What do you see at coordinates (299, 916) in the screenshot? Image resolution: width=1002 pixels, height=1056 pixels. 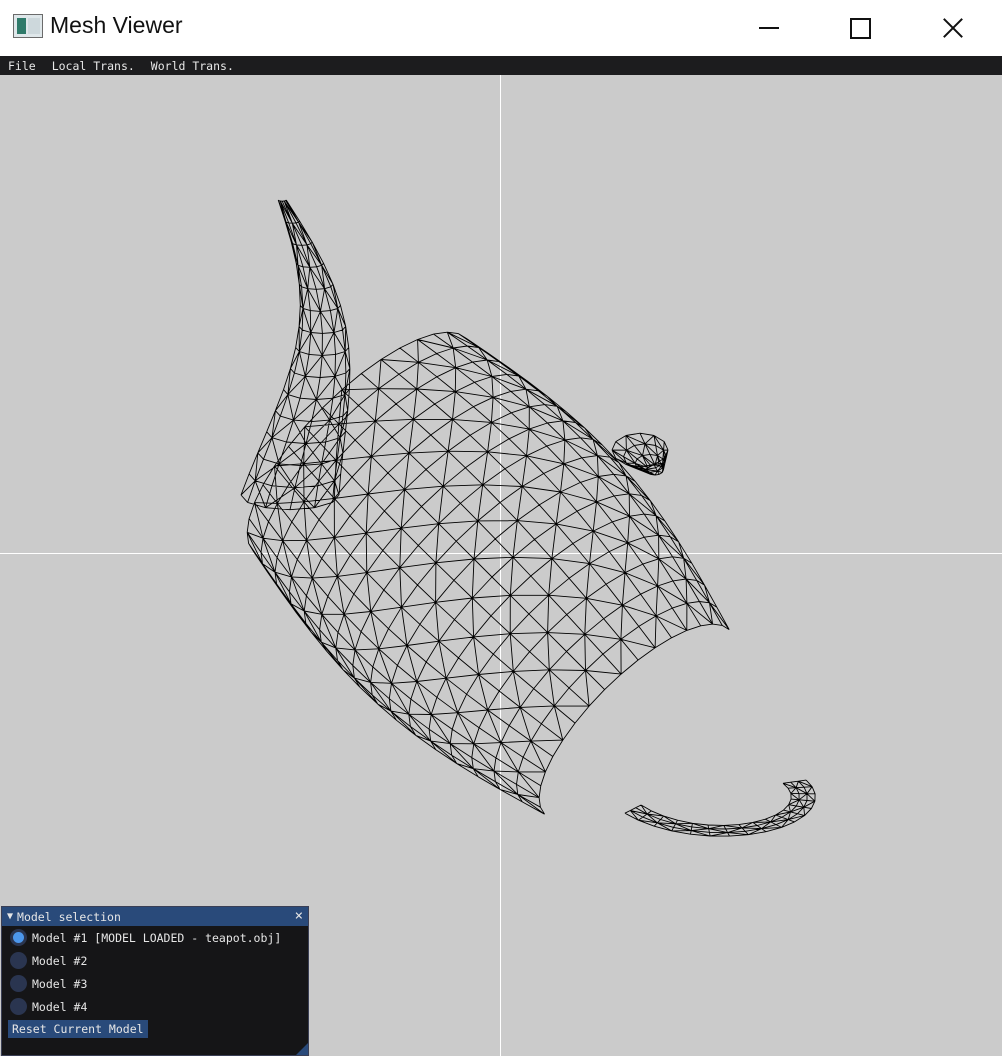 I see `panel-close-icon: ×` at bounding box center [299, 916].